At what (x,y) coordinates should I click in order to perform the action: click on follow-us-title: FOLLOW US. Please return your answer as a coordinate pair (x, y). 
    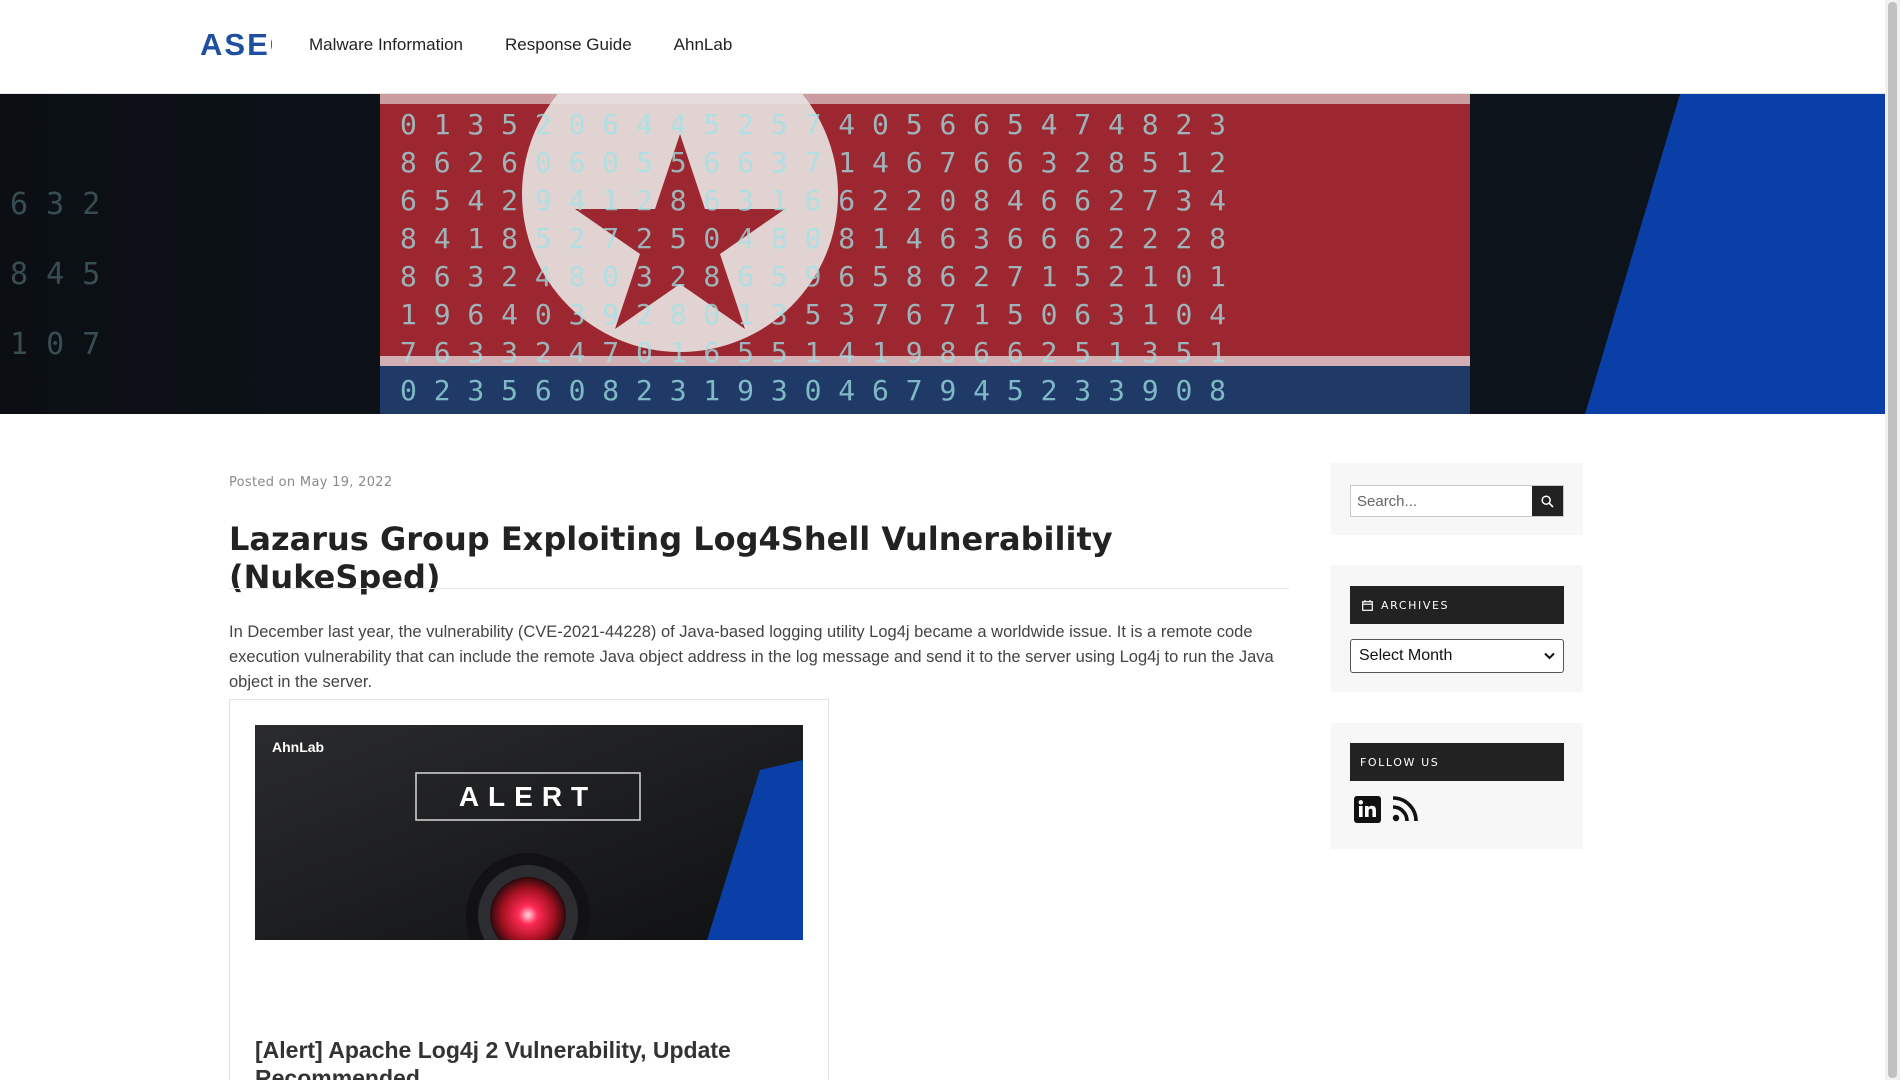
    Looking at the image, I should click on (1400, 762).